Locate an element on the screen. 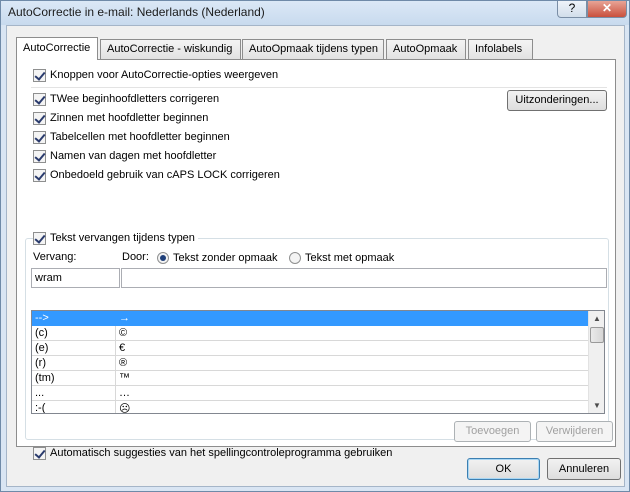  list-item: :-( ☹ is located at coordinates (310, 407).